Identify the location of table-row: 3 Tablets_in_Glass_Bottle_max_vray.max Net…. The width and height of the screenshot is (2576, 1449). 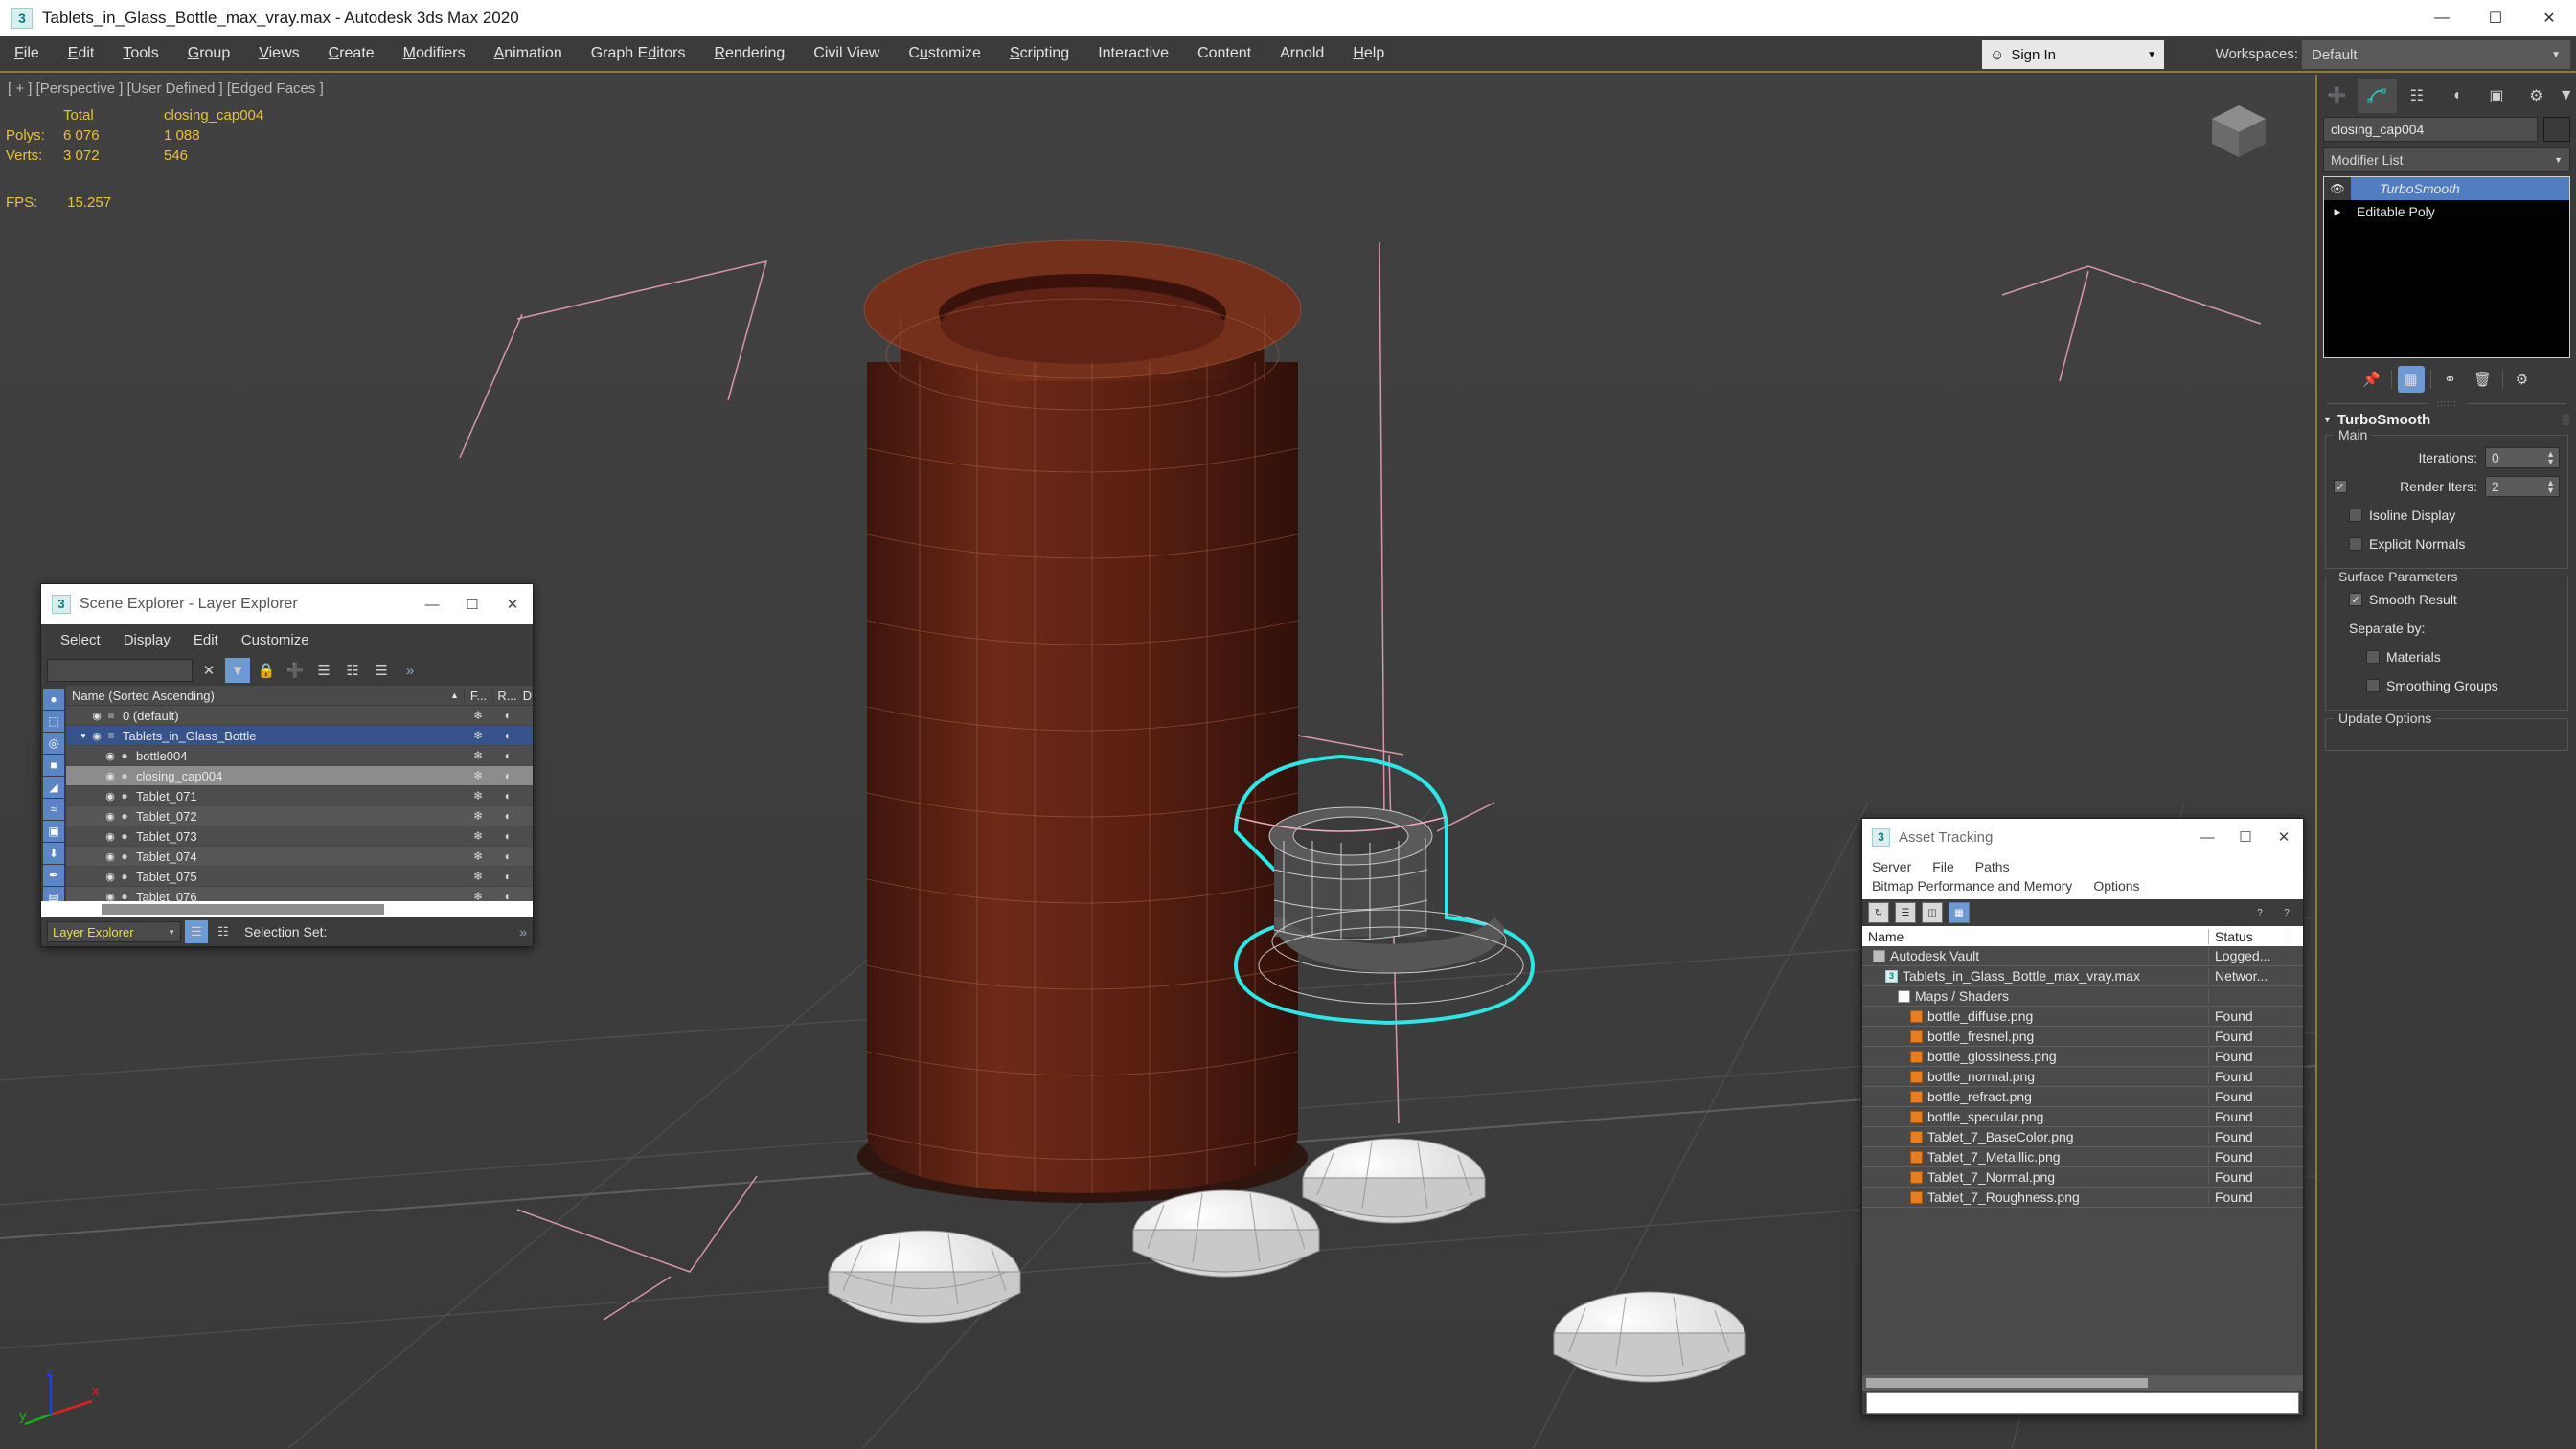
(2082, 976).